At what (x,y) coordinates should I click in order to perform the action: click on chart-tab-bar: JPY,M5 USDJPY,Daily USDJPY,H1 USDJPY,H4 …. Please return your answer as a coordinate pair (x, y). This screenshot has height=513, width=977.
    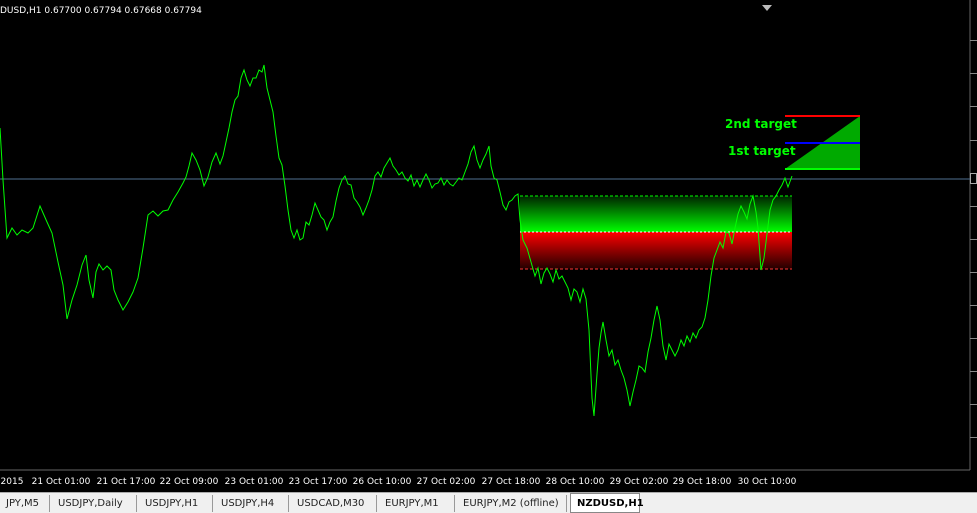
    Looking at the image, I should click on (488, 502).